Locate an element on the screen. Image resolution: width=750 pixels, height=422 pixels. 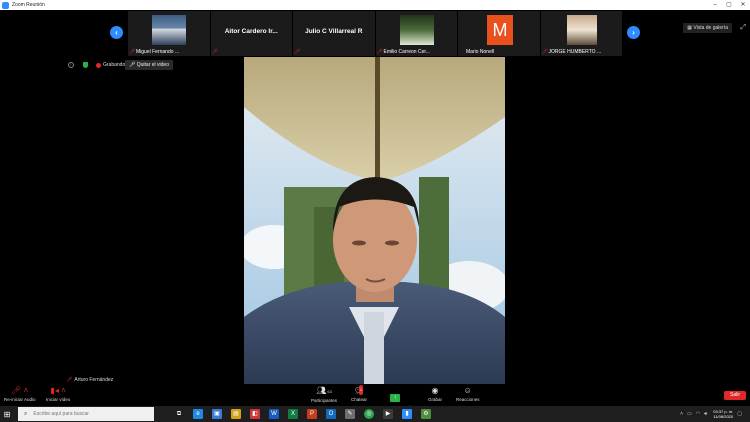
participants-count: 63 is located at coordinates (329, 391).